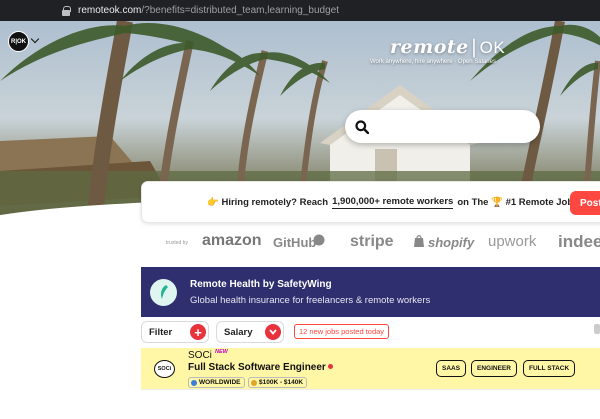 This screenshot has width=600, height=419. I want to click on logo-stripe: stripe, so click(372, 241).